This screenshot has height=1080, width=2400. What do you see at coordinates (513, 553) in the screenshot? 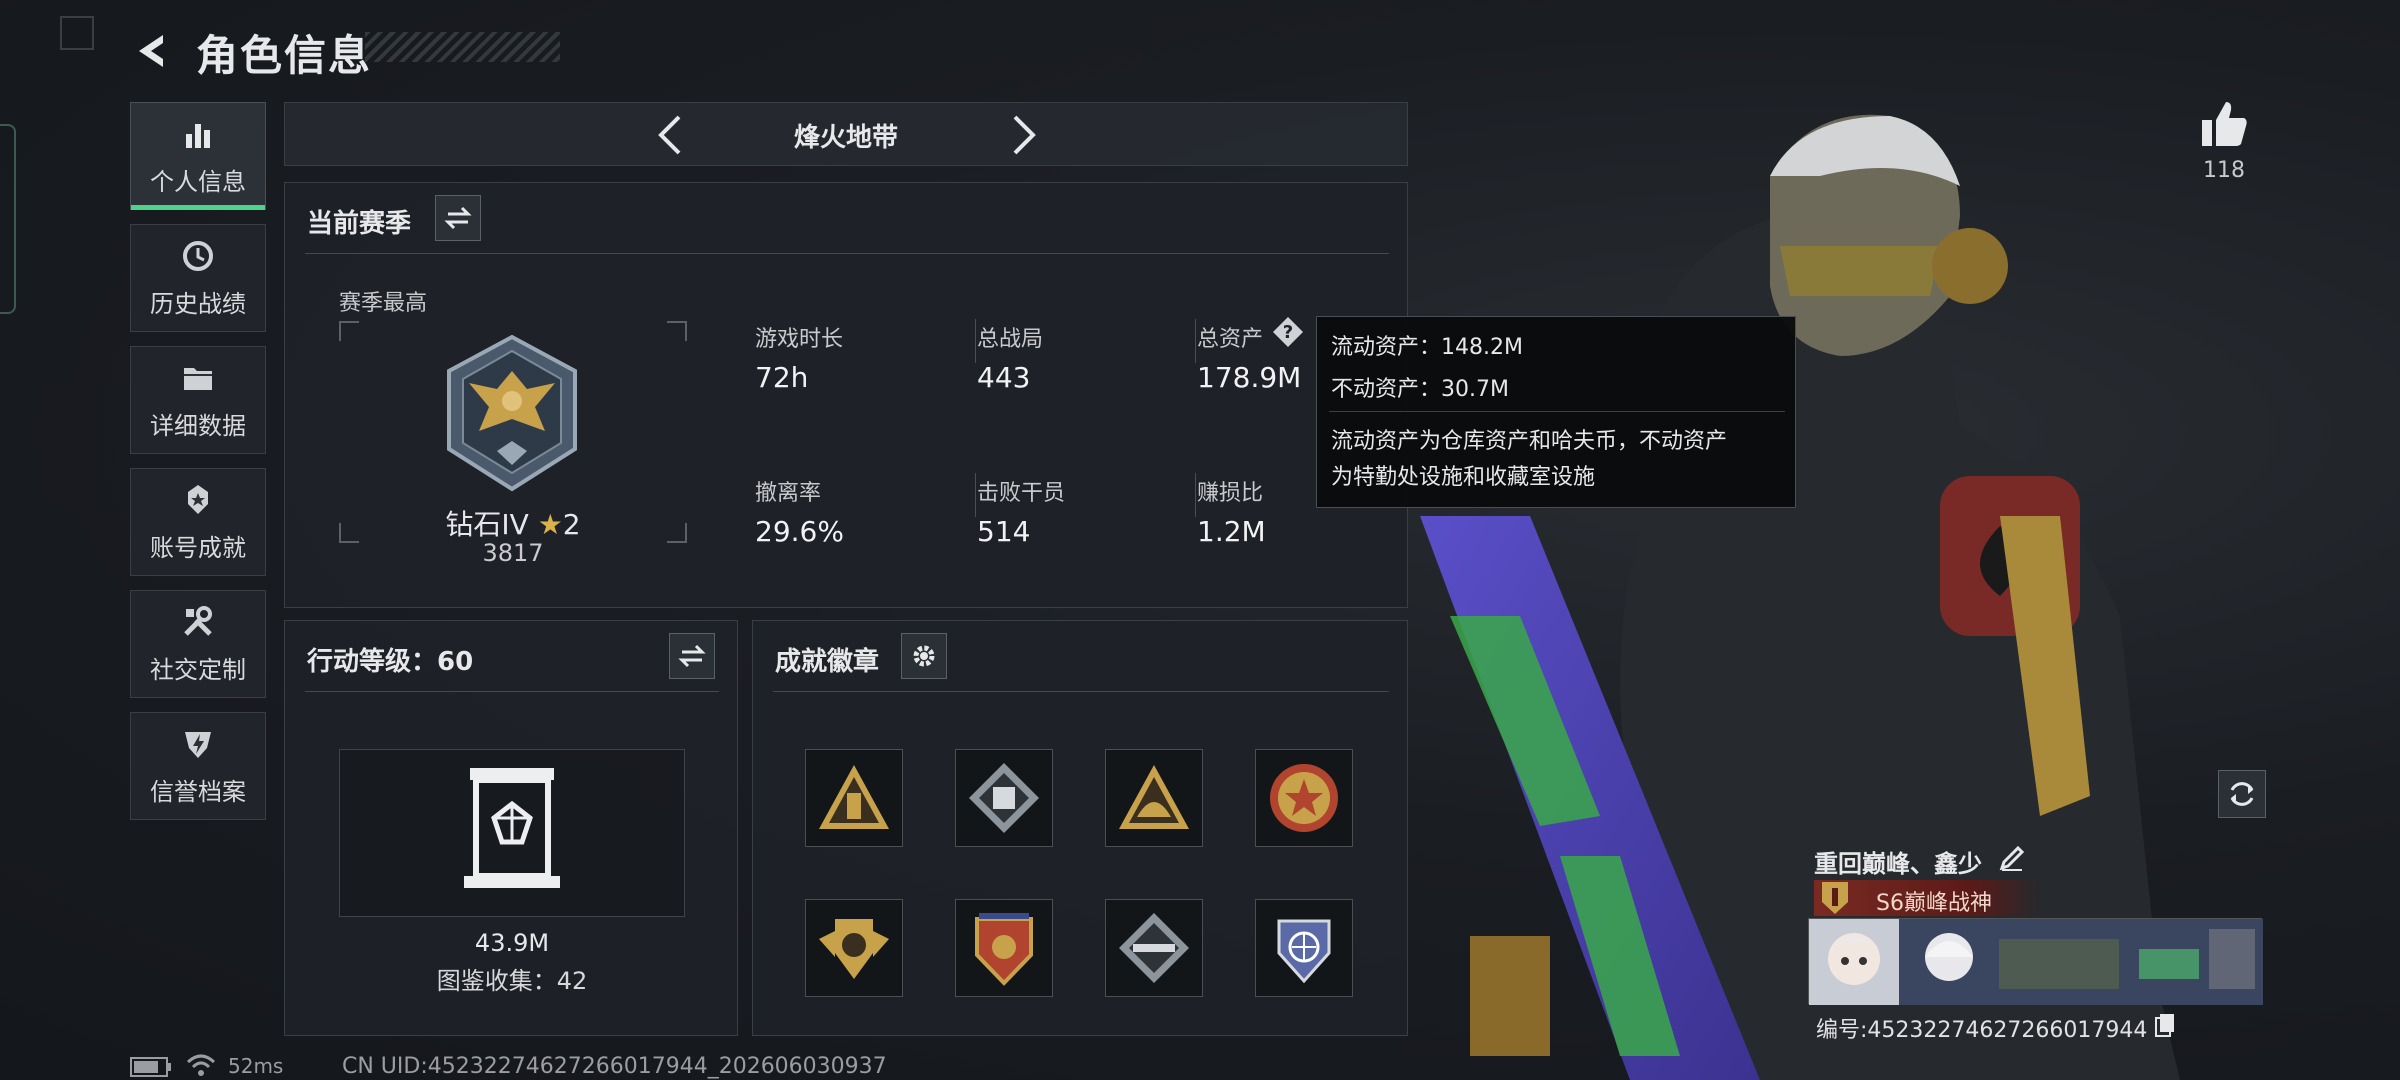
I see `rank-score: 3817` at bounding box center [513, 553].